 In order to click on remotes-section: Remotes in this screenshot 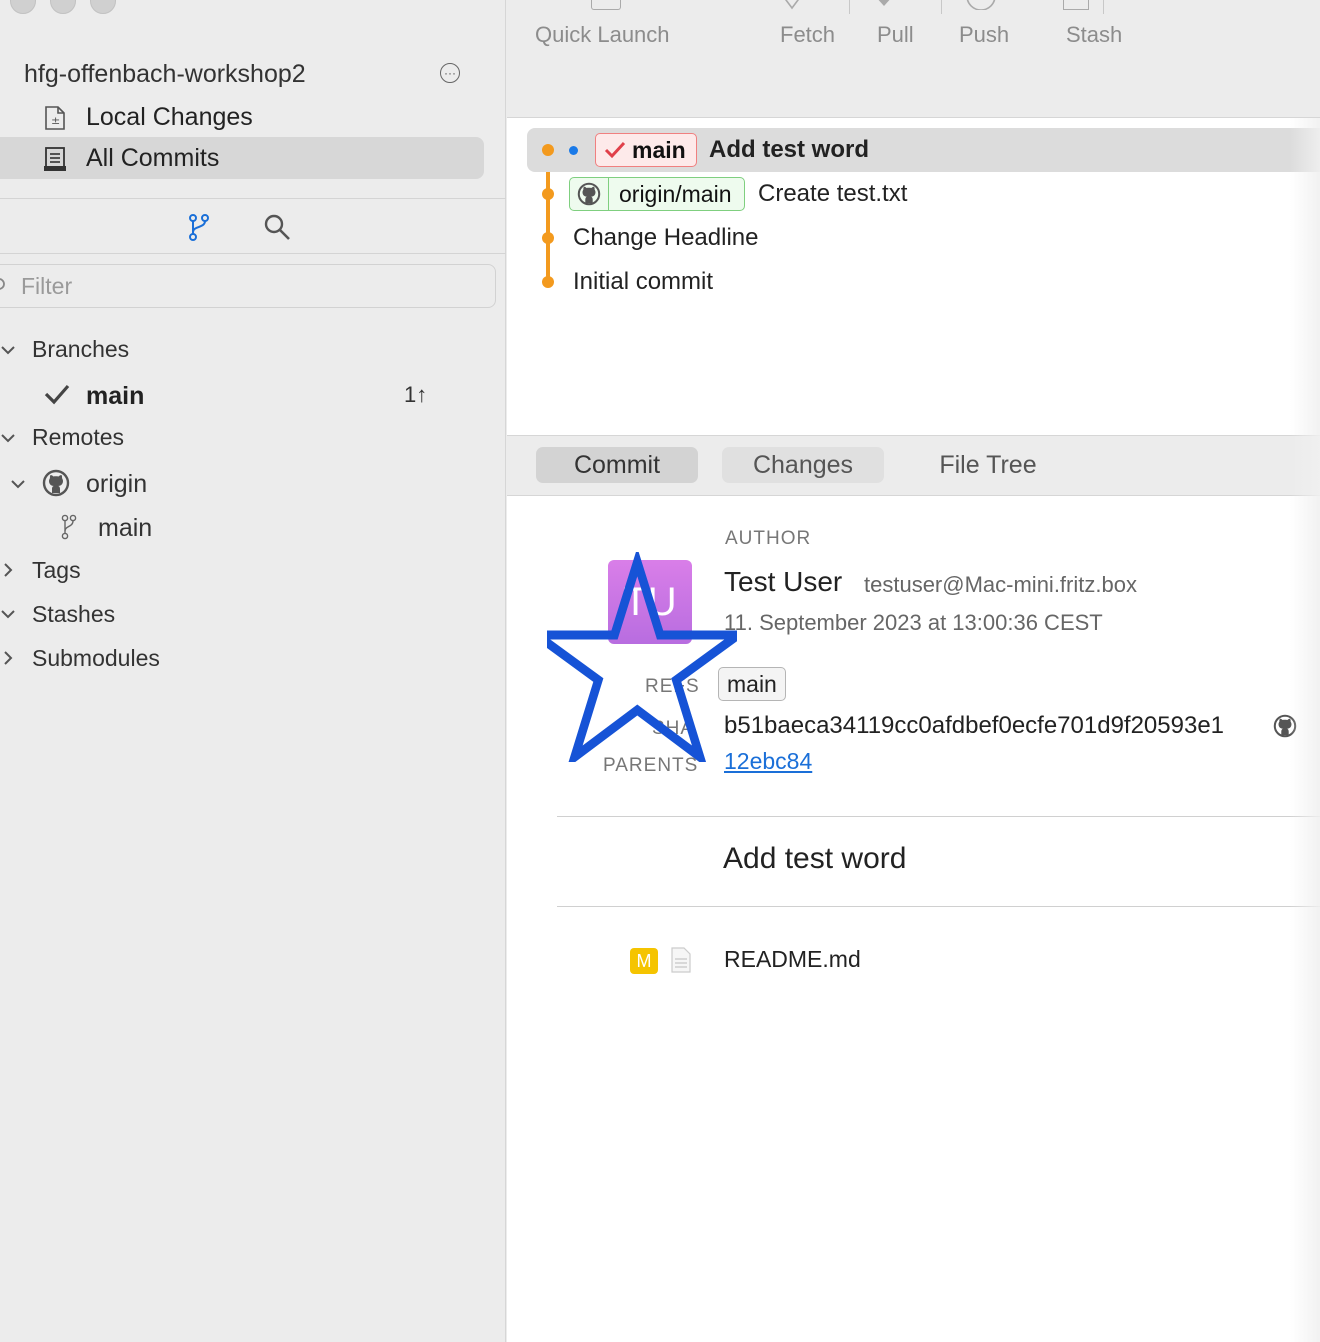, I will do `click(78, 437)`.